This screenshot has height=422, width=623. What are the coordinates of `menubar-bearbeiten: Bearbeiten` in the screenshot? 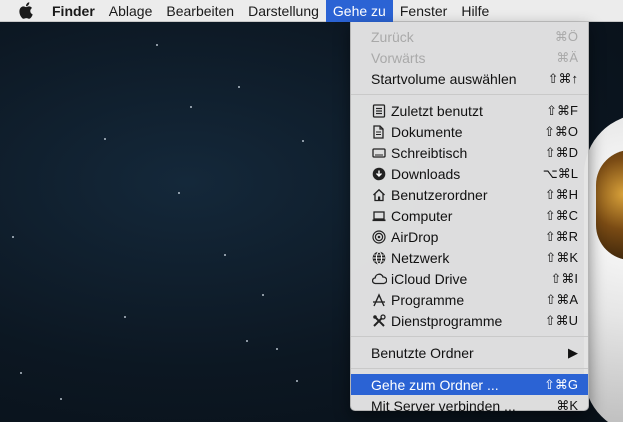 It's located at (200, 11).